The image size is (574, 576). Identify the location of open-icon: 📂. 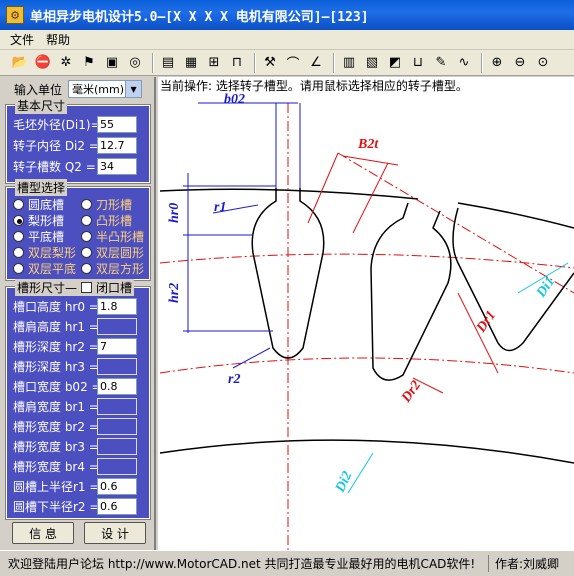
(20, 63).